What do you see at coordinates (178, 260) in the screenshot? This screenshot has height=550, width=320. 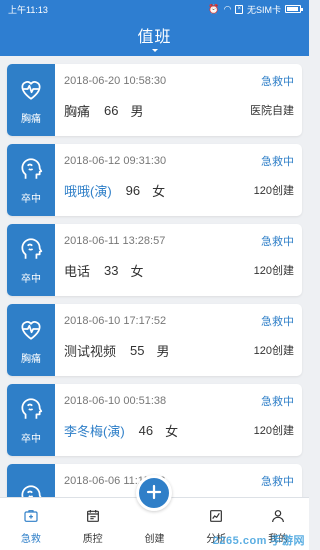 I see `record-body: 2018-06-11 13:28:57 急救中 电话 33 女 120创建` at bounding box center [178, 260].